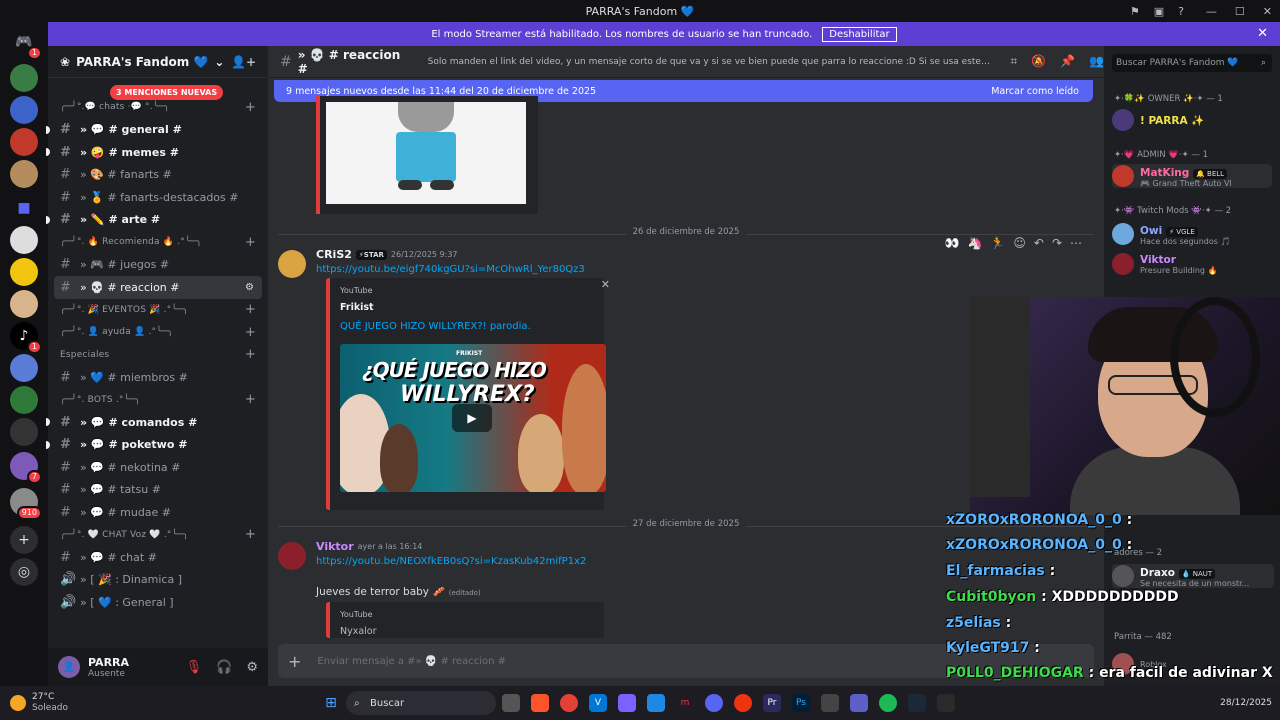  I want to click on inbox-icon: ⚑, so click(1135, 11).